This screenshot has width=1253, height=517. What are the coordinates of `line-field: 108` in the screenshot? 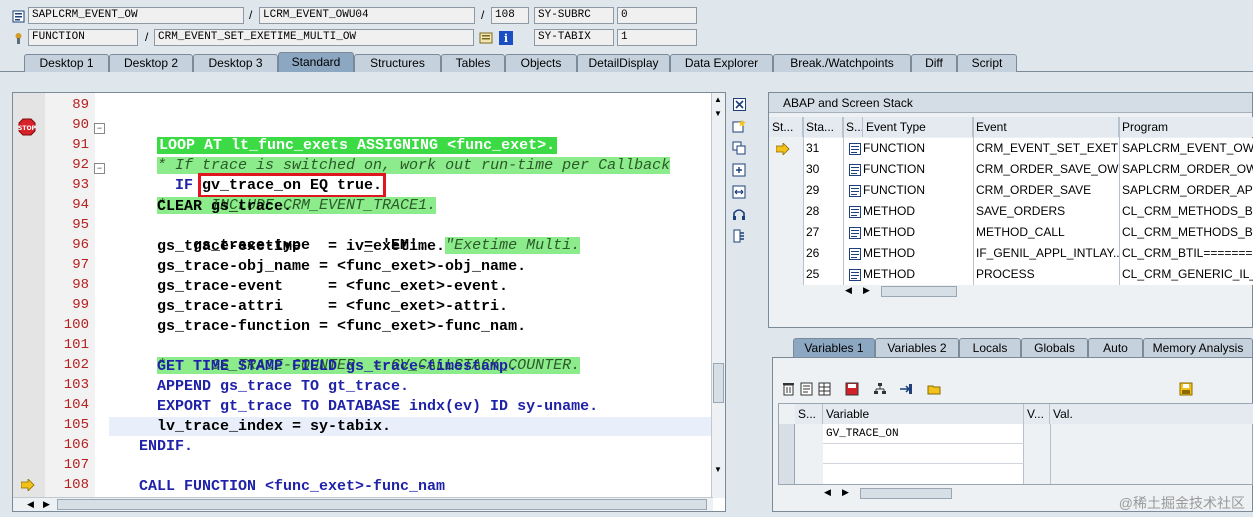 It's located at (510, 15).